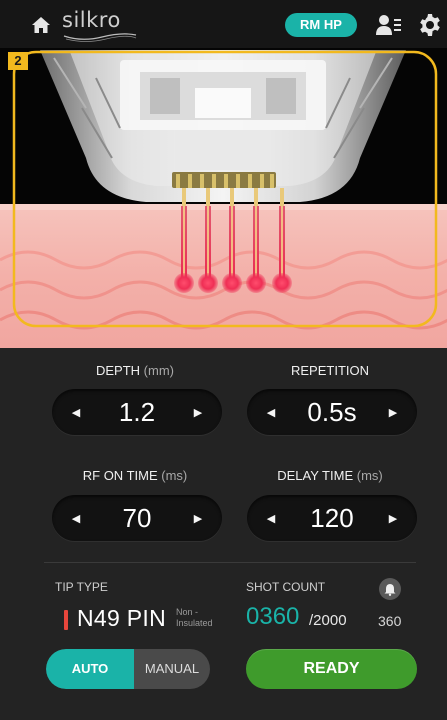 The width and height of the screenshot is (447, 720). Describe the element at coordinates (90, 669) in the screenshot. I see `auto-mode-button: AUTO` at that location.